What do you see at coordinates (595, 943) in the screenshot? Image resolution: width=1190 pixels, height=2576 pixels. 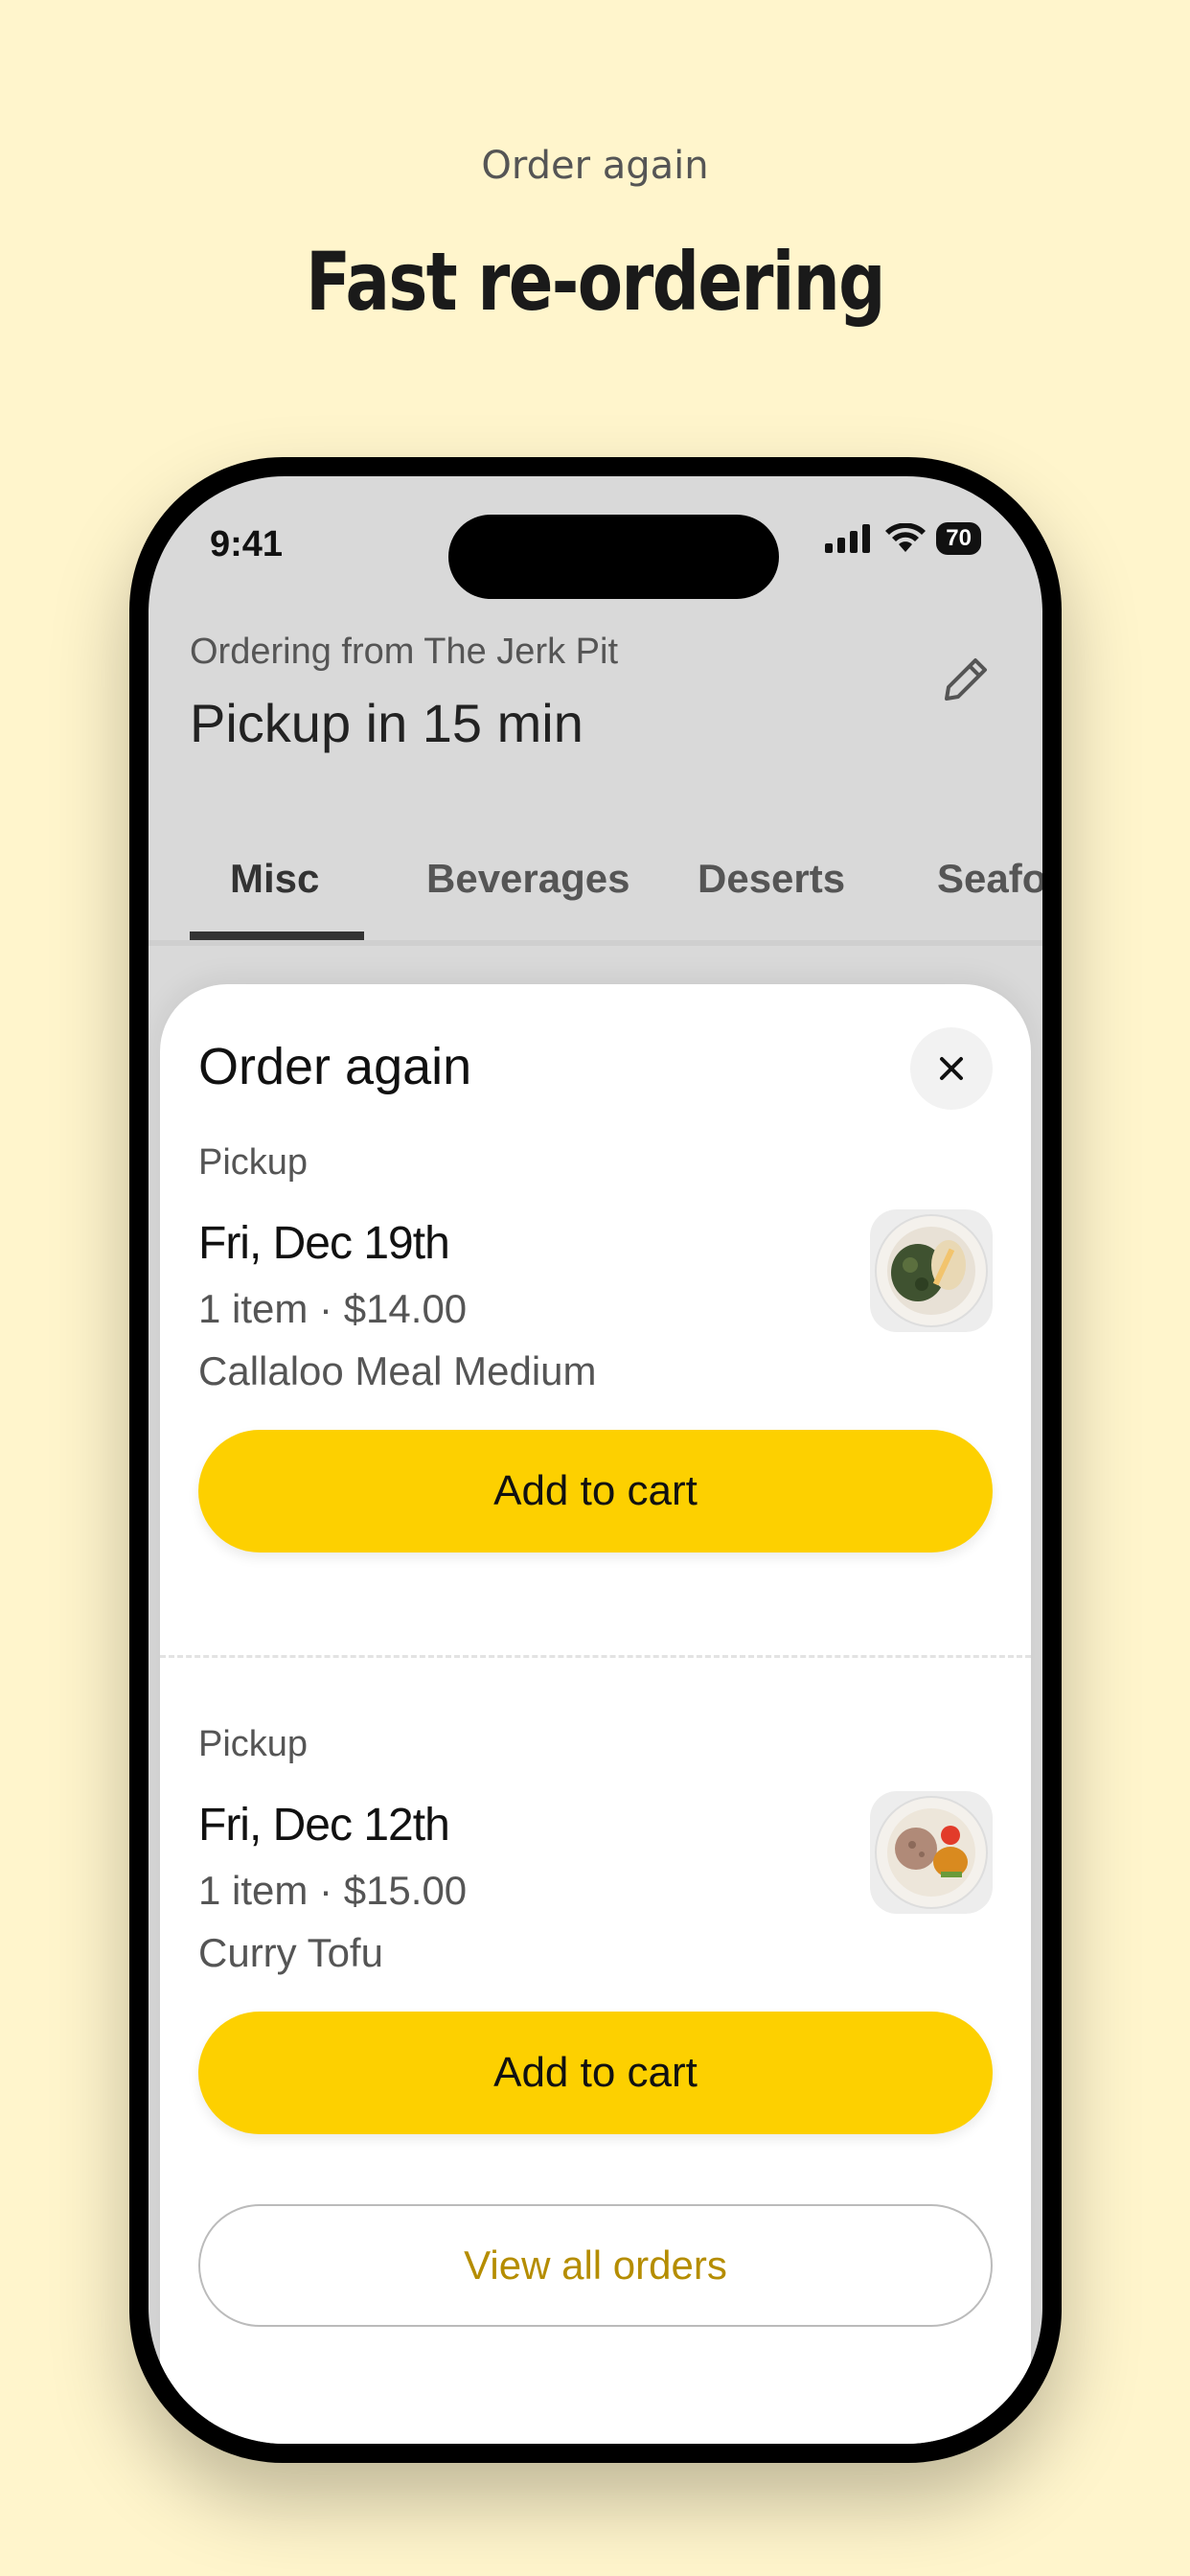 I see `tabs-divider` at bounding box center [595, 943].